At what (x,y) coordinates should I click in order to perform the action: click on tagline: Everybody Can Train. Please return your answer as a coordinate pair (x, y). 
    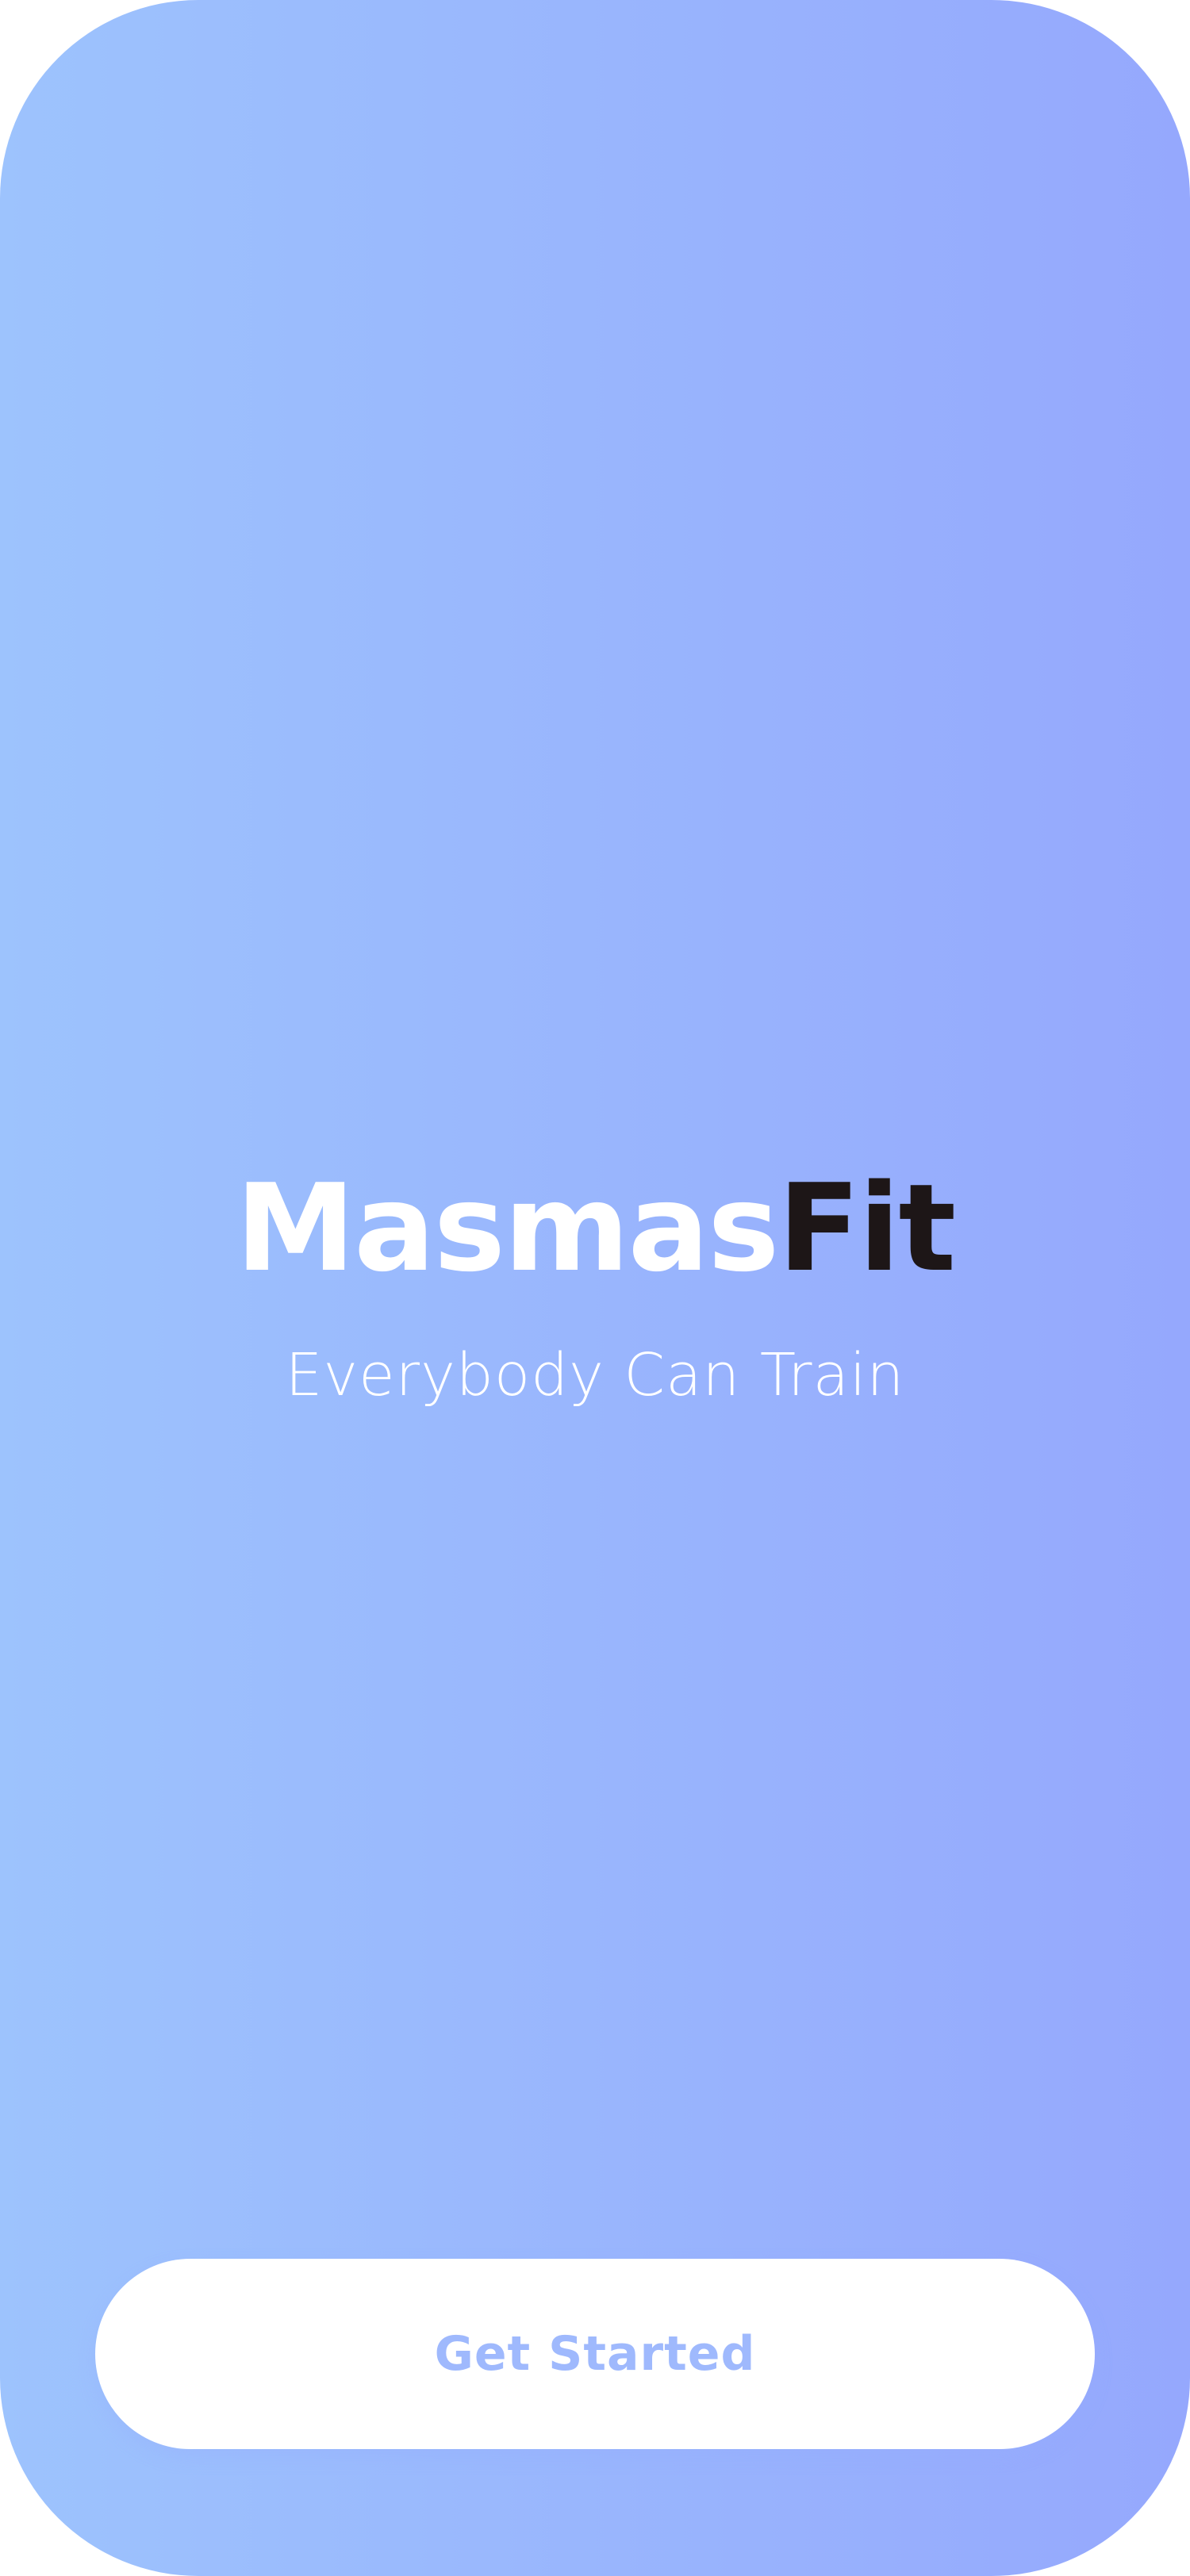
    Looking at the image, I should click on (595, 1375).